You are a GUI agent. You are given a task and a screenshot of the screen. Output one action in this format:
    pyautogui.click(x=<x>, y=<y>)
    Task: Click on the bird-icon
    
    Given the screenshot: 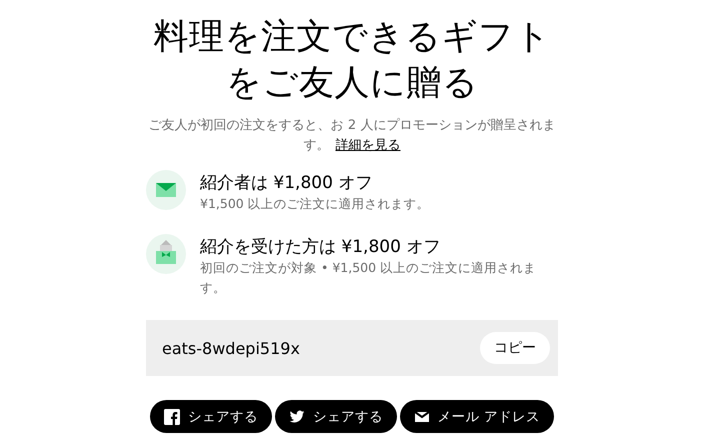 What is the action you would take?
    pyautogui.click(x=296, y=416)
    